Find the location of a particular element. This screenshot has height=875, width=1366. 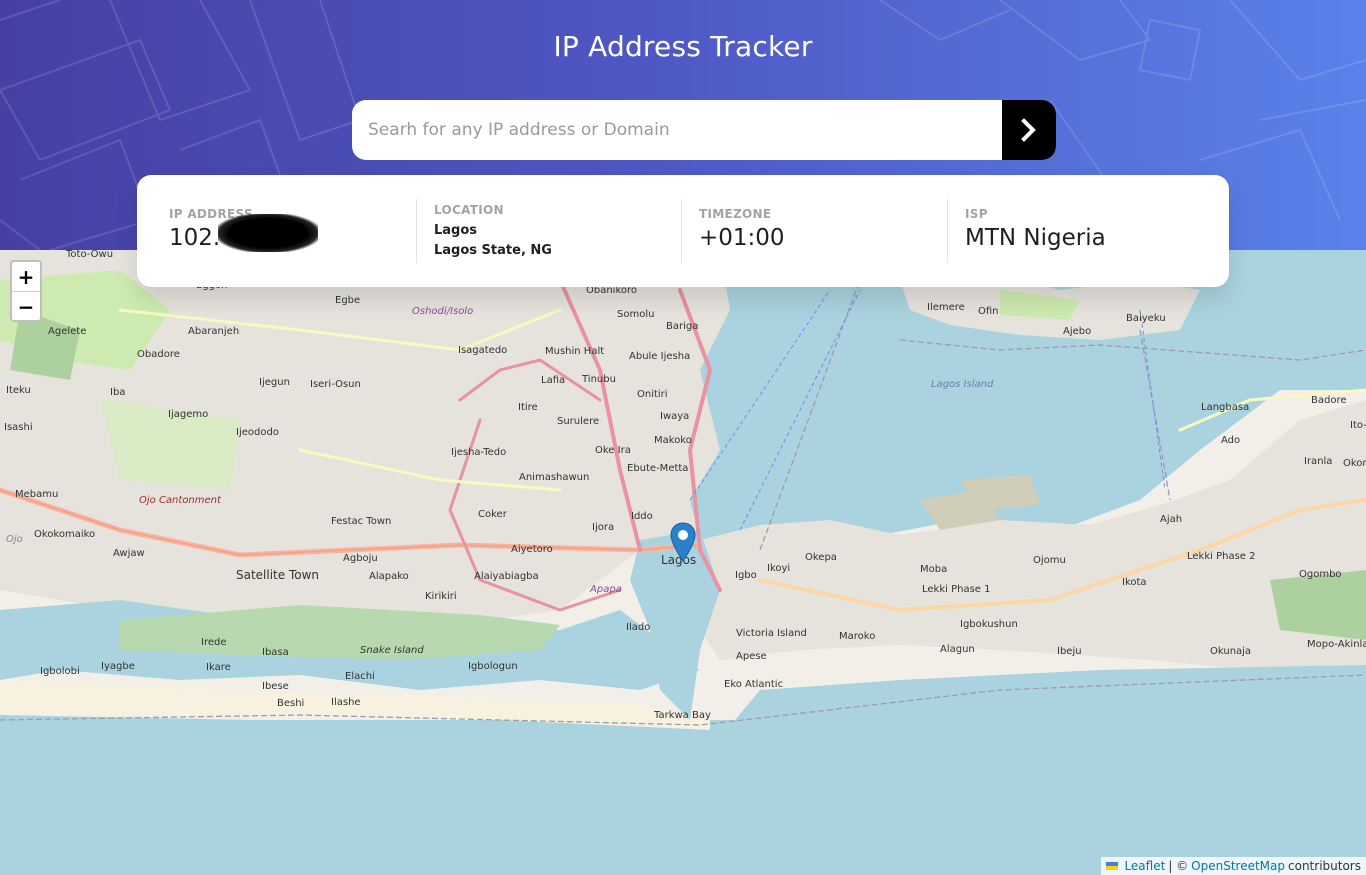

location-region: Lagos State, NG is located at coordinates (493, 250).